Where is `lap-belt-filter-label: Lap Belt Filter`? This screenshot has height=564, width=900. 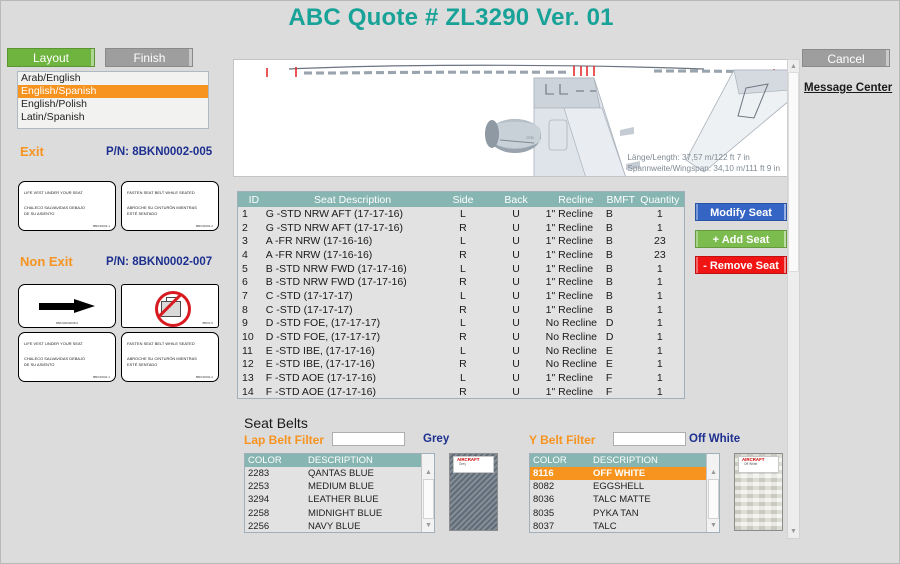
lap-belt-filter-label: Lap Belt Filter is located at coordinates (284, 440).